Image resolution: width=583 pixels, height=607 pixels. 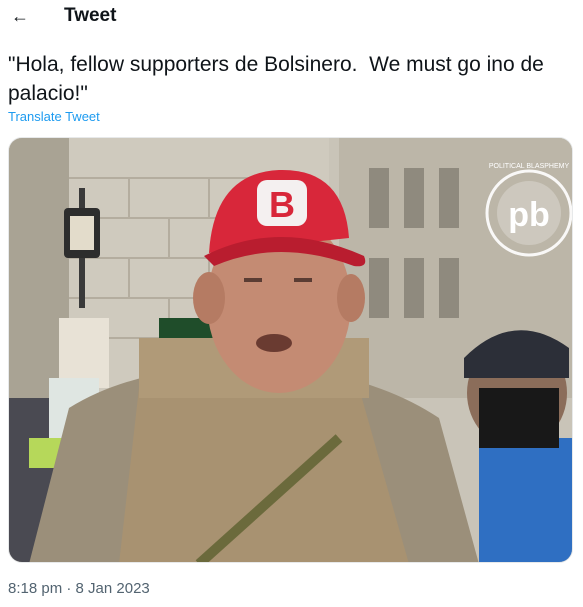 What do you see at coordinates (54, 116) in the screenshot?
I see `translate-tweet-link: Translate Tweet` at bounding box center [54, 116].